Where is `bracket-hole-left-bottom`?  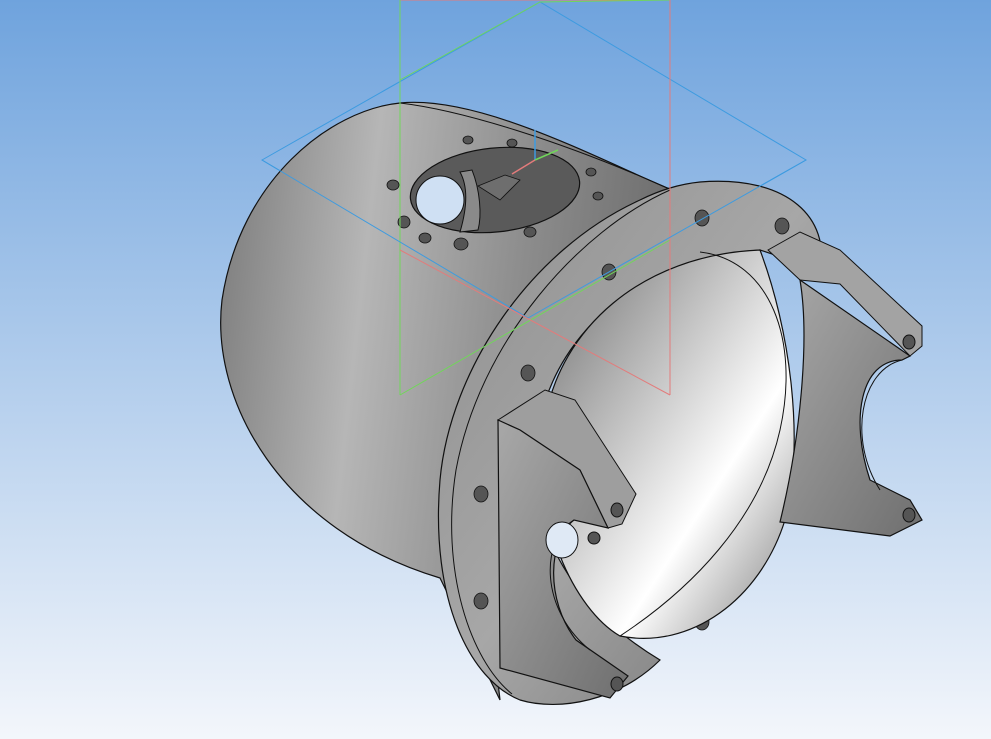
bracket-hole-left-bottom is located at coordinates (617, 684).